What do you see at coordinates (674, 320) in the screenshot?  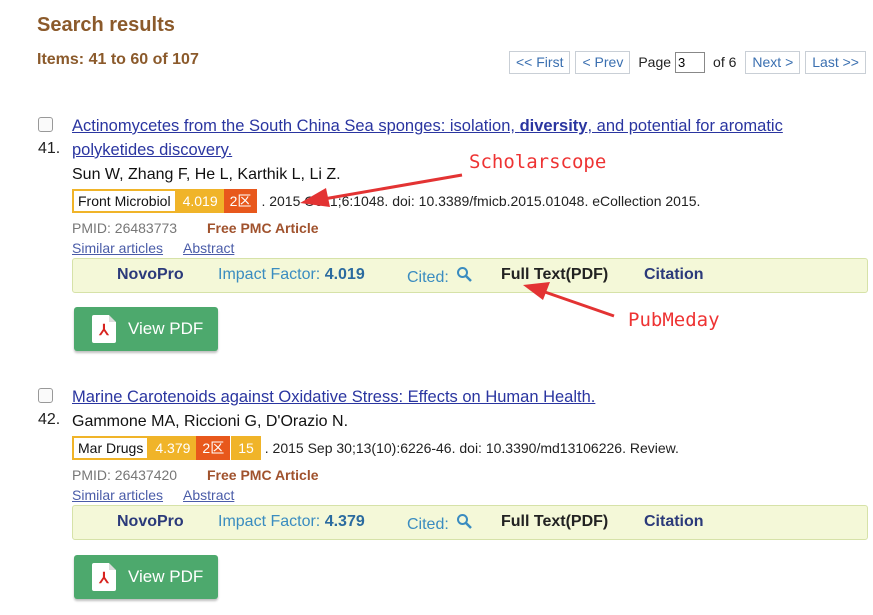 I see `pubmeday-annotation: PubMeday` at bounding box center [674, 320].